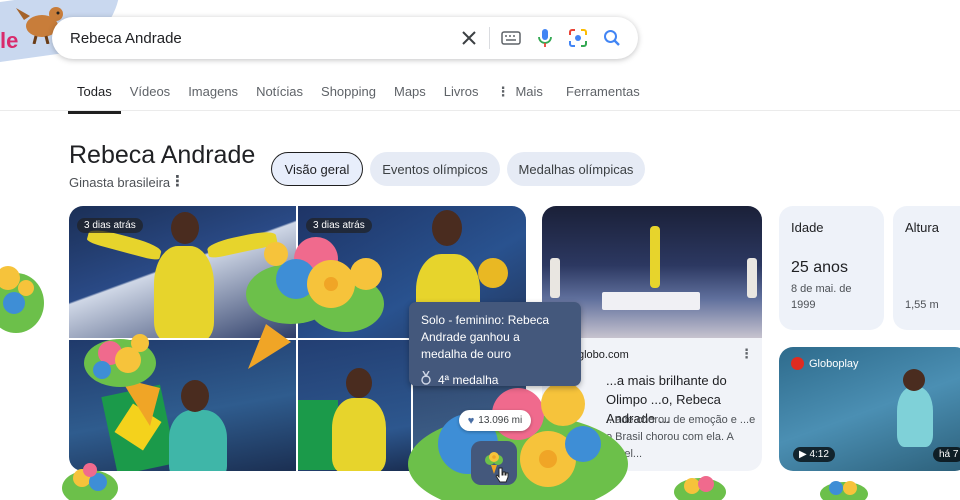 This screenshot has width=960, height=500. What do you see at coordinates (651, 301) in the screenshot?
I see `podium` at bounding box center [651, 301].